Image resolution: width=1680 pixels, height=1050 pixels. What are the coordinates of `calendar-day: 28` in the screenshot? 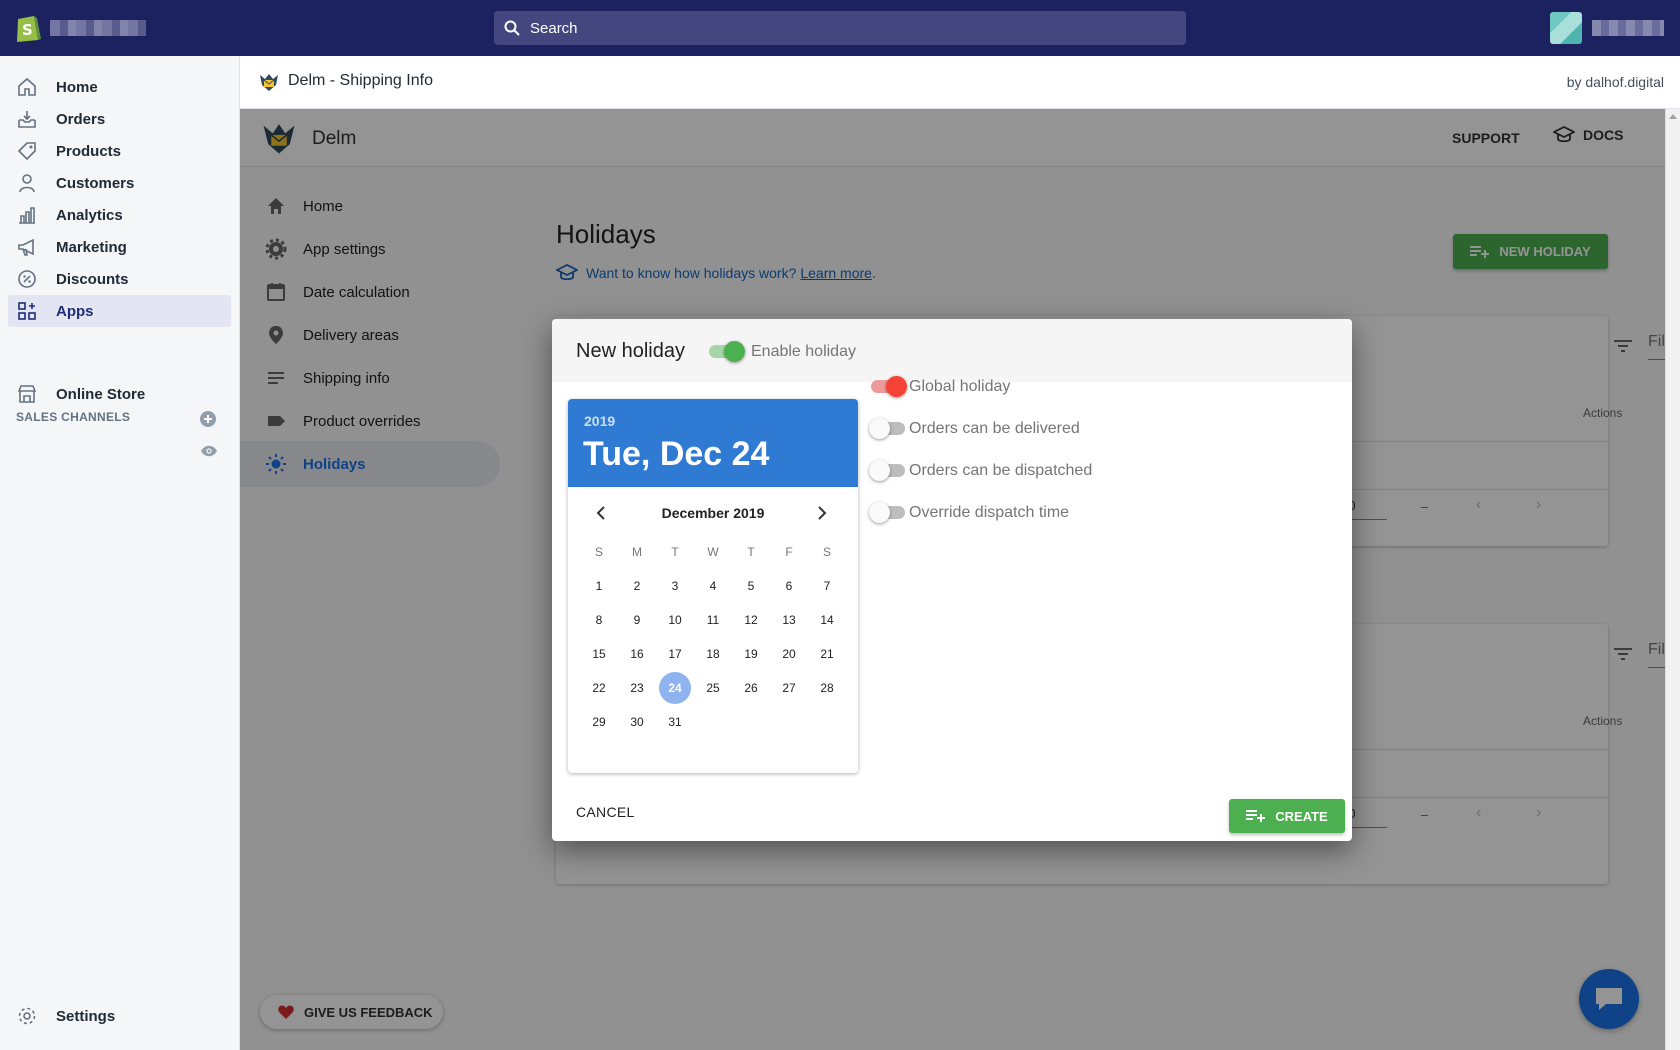 It's located at (827, 688).